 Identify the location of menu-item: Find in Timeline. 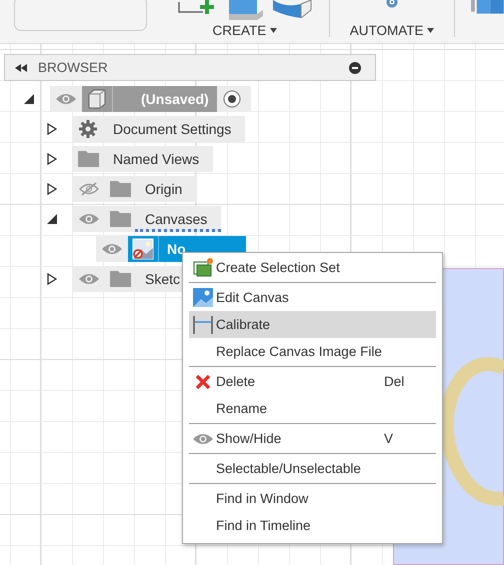
(312, 525).